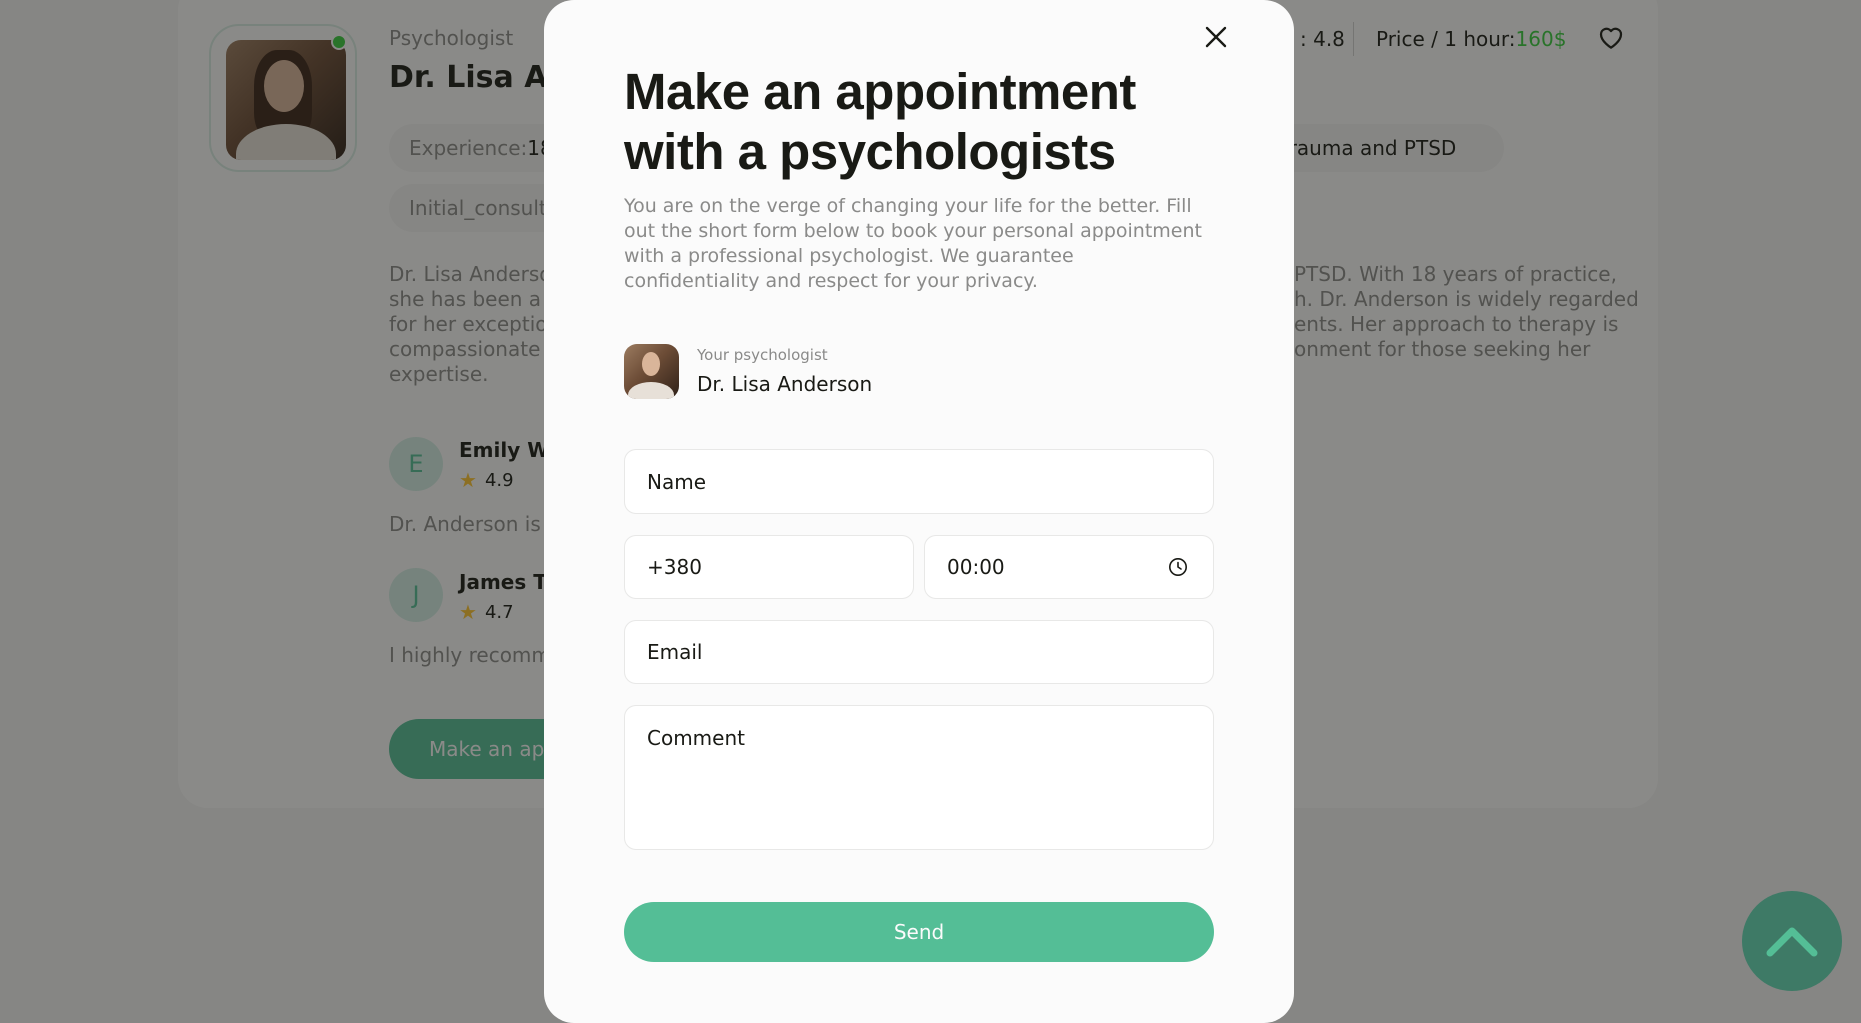  Describe the element at coordinates (919, 481) in the screenshot. I see `name-input` at that location.